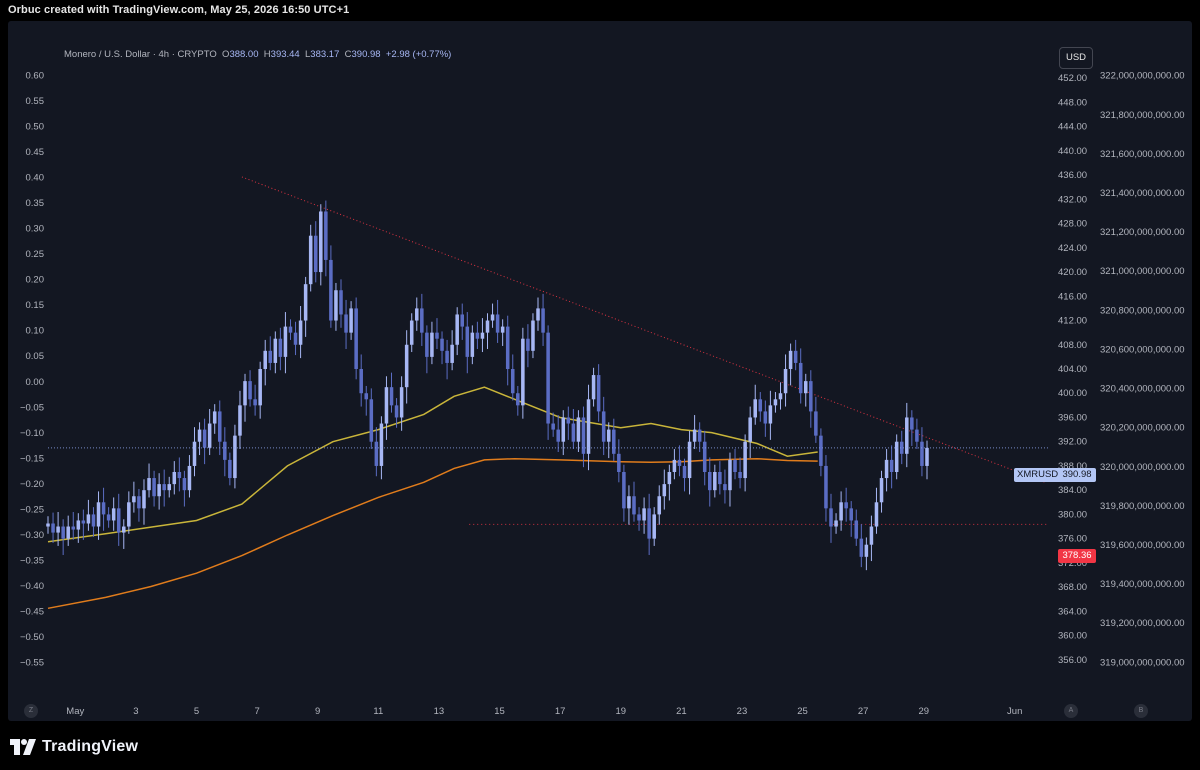  Describe the element at coordinates (1072, 587) in the screenshot. I see `price-axis-label: 368.00` at that location.